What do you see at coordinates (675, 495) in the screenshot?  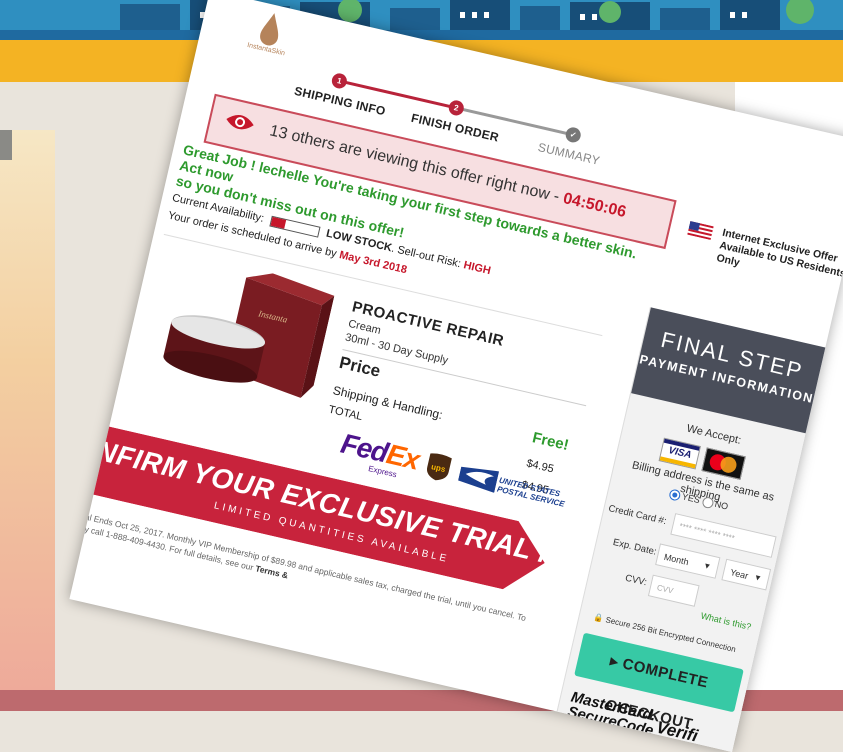 I see `billing-yes-radio` at bounding box center [675, 495].